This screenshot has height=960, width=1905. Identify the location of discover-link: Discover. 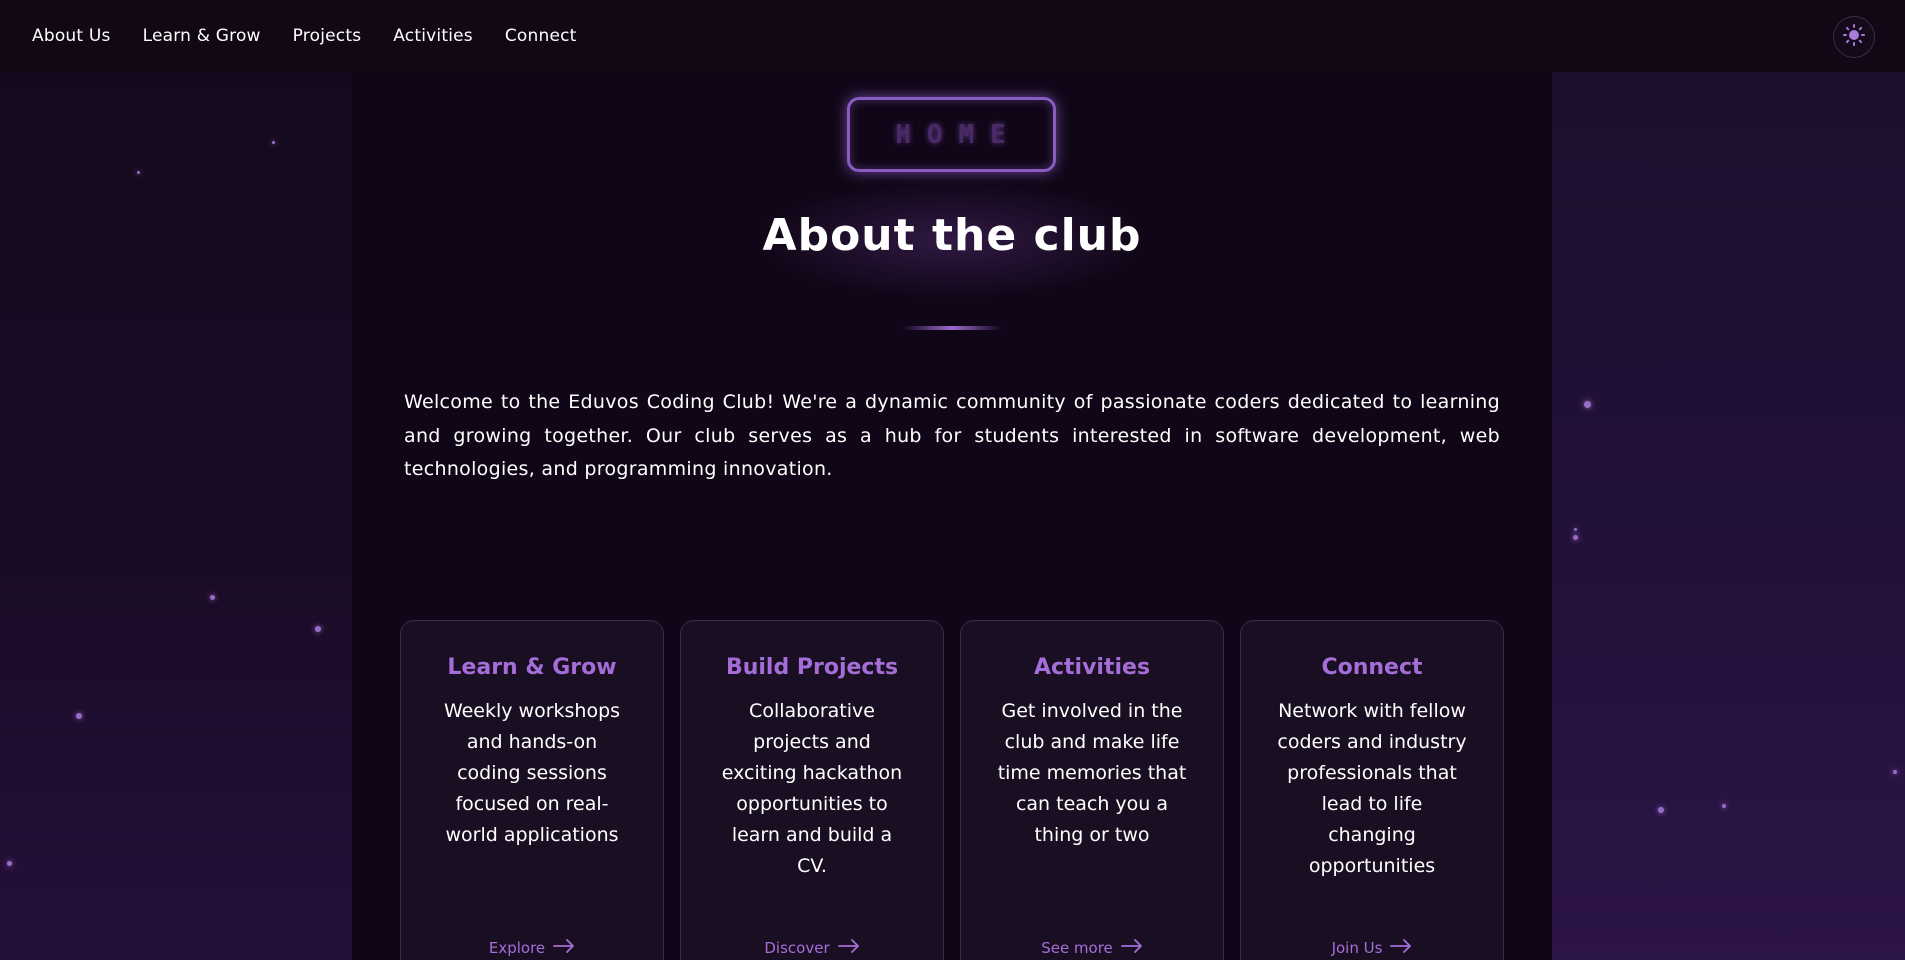
(812, 948).